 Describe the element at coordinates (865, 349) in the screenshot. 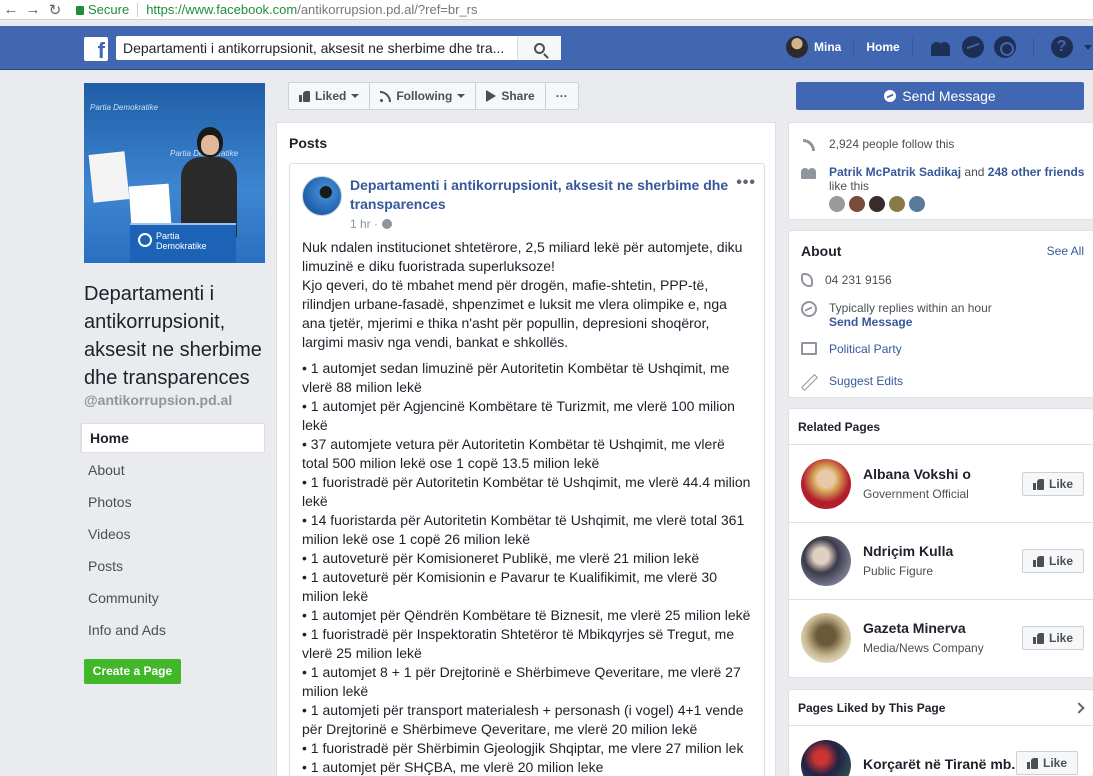

I see `category-link: Political Party` at that location.